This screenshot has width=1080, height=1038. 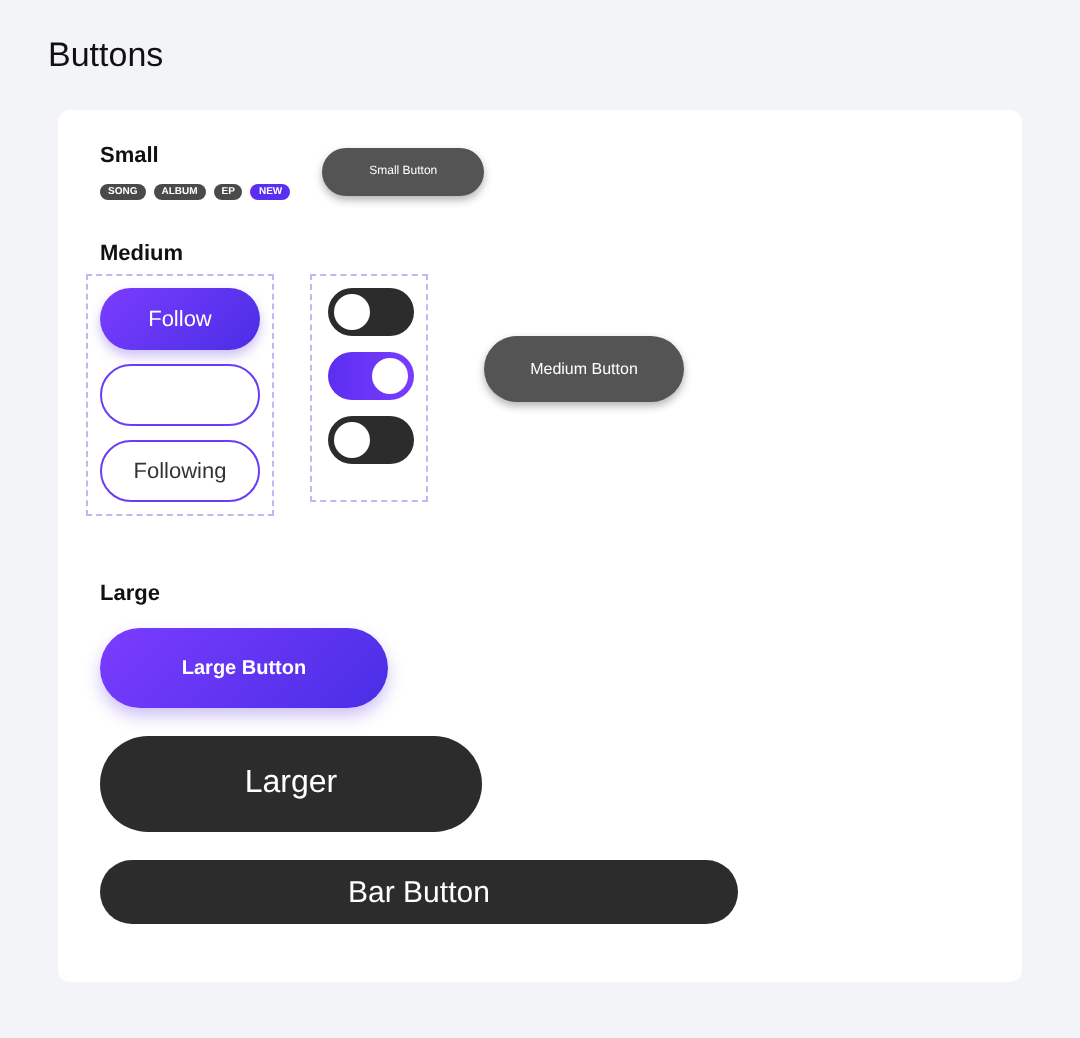 I want to click on section-heading: Large, so click(x=131, y=594).